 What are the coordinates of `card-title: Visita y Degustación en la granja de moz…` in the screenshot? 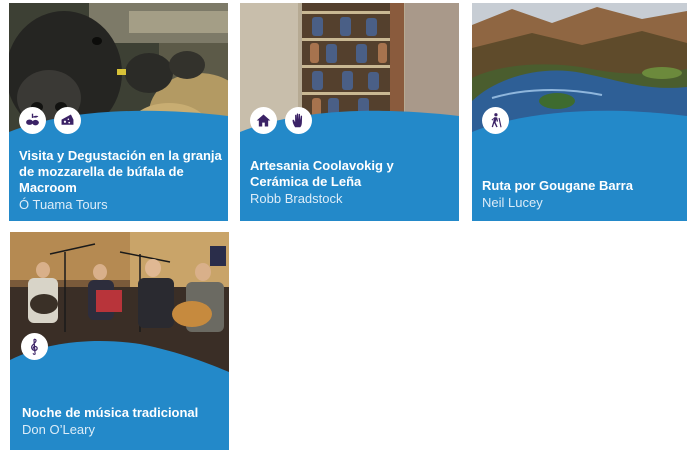 It's located at (120, 171).